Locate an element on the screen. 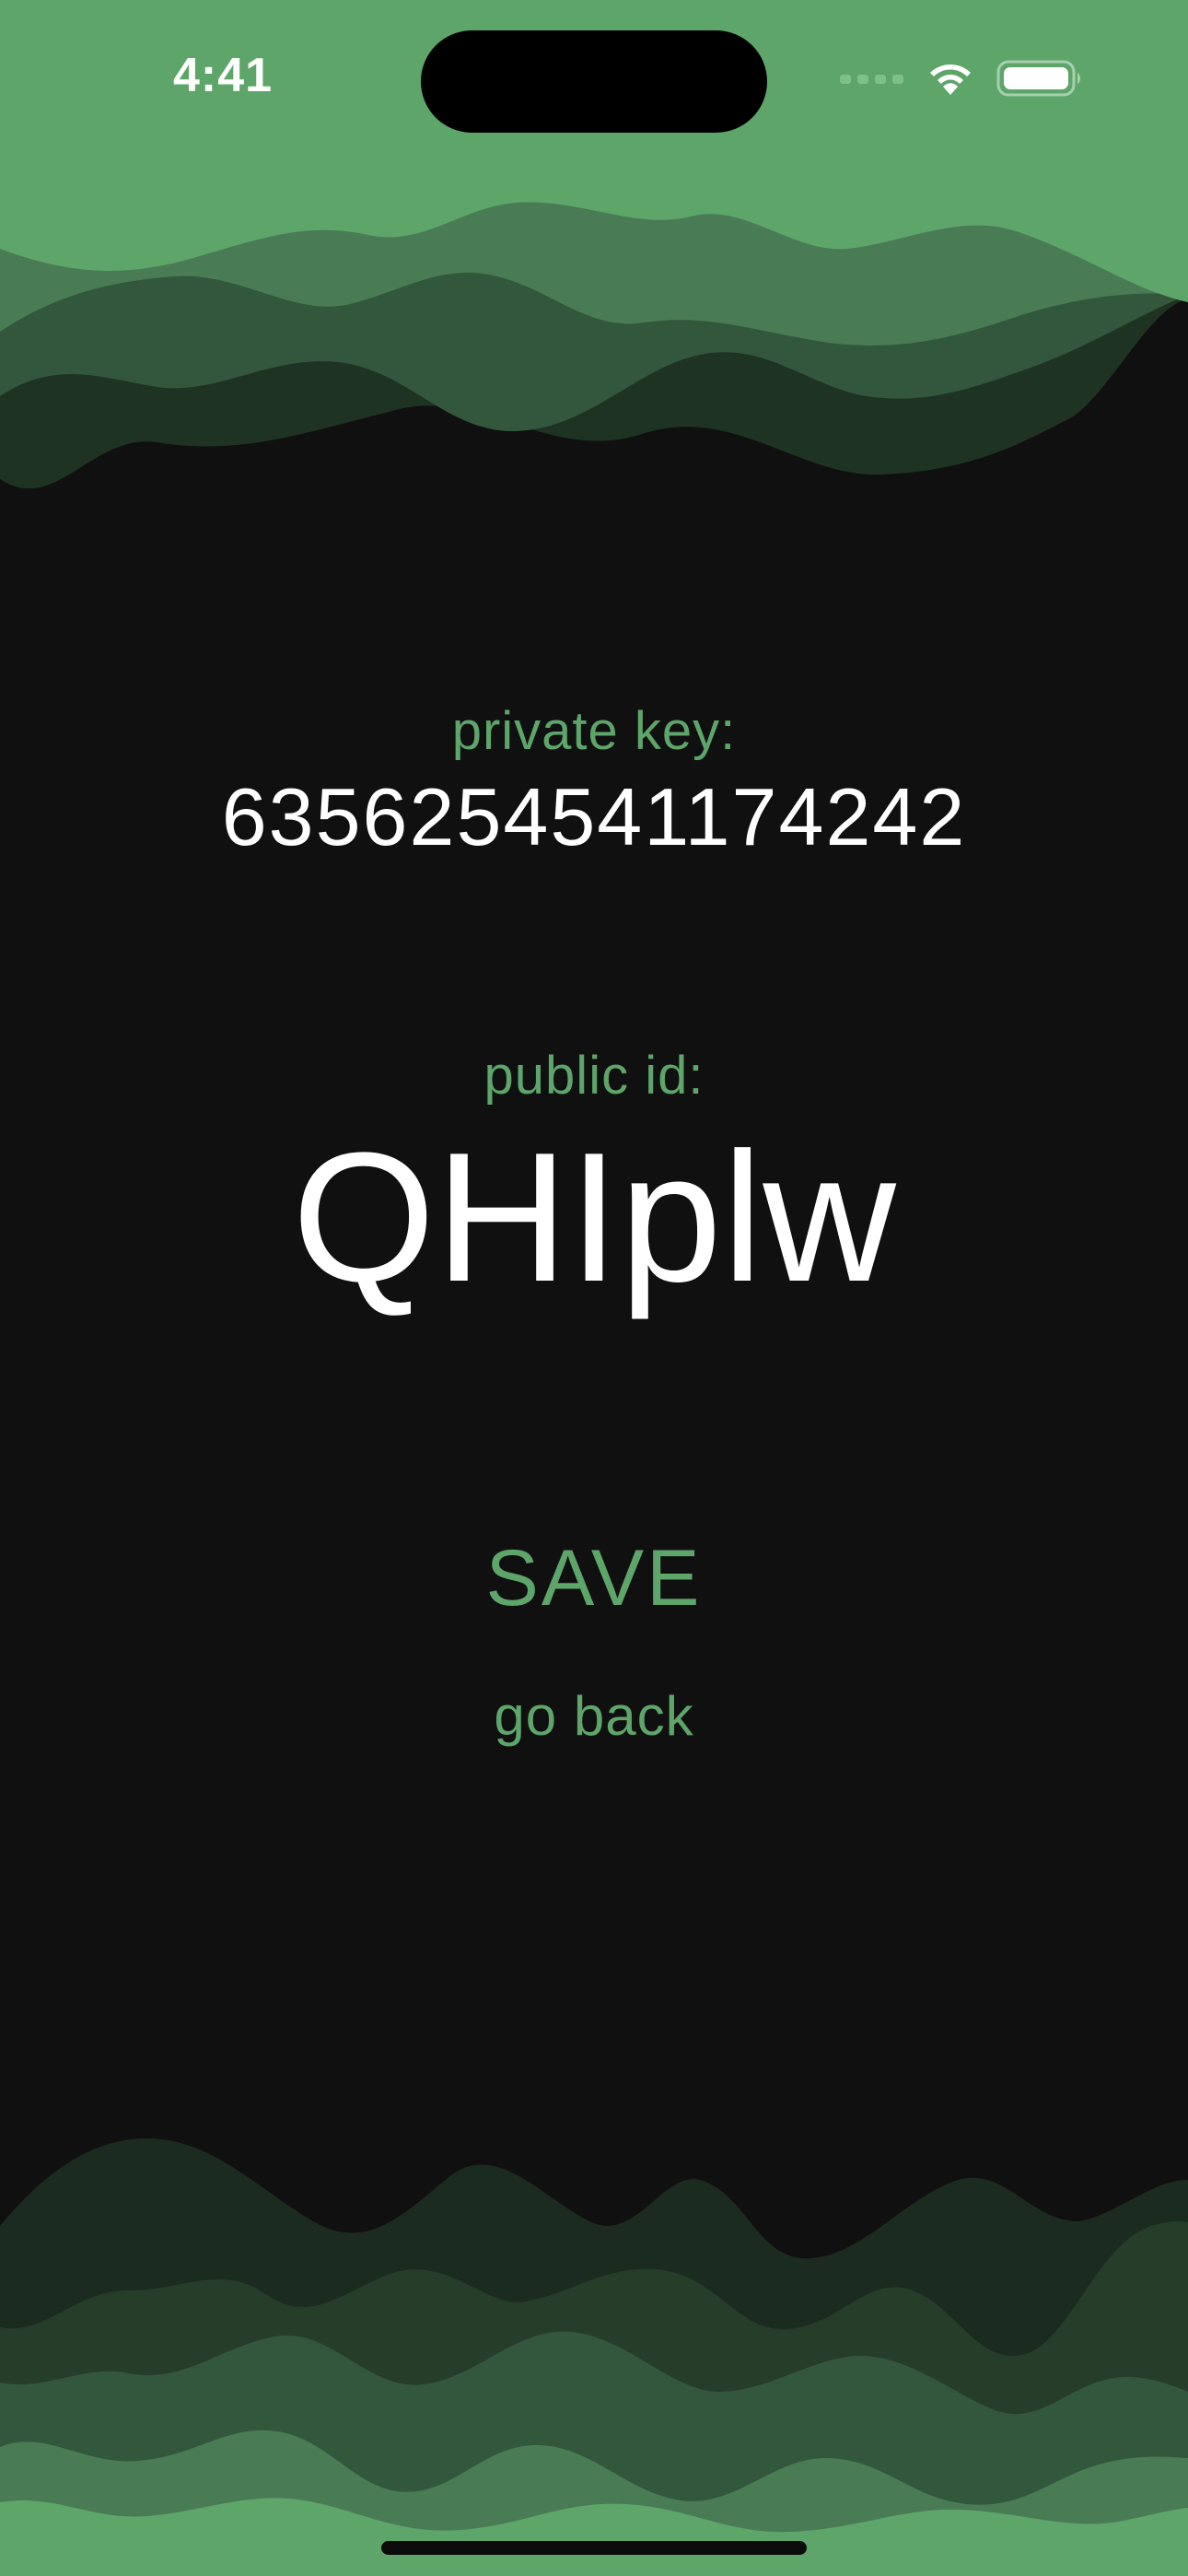 The width and height of the screenshot is (1188, 2576). status-bar: 4:41 is located at coordinates (594, 78).